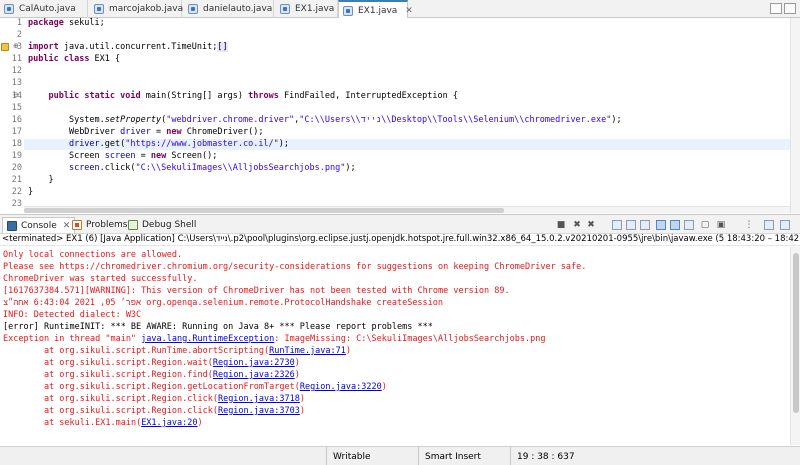  I want to click on stack-trace-link: RunTime.java:71, so click(307, 351).